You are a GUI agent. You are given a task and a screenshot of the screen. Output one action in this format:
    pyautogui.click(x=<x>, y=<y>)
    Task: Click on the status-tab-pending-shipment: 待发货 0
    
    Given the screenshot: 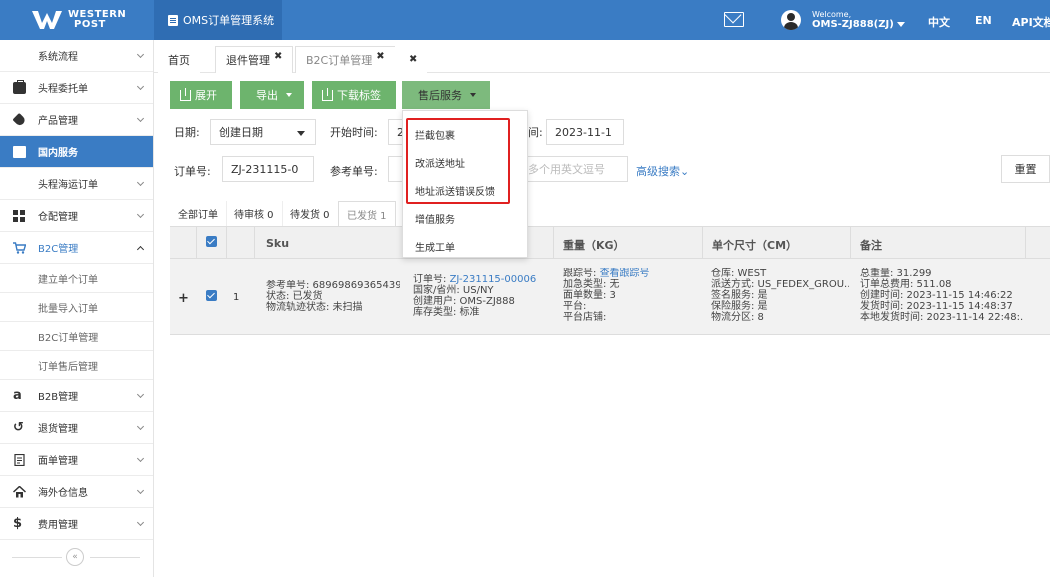 What is the action you would take?
    pyautogui.click(x=310, y=213)
    